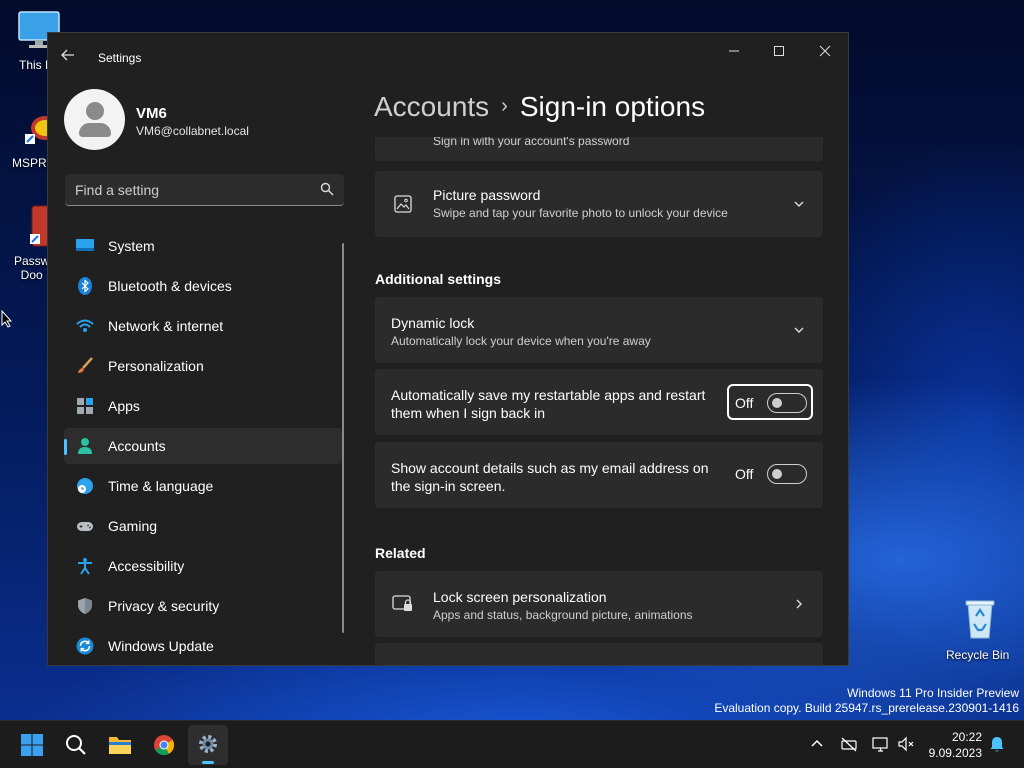  I want to click on bluetooth-icon, so click(85, 286).